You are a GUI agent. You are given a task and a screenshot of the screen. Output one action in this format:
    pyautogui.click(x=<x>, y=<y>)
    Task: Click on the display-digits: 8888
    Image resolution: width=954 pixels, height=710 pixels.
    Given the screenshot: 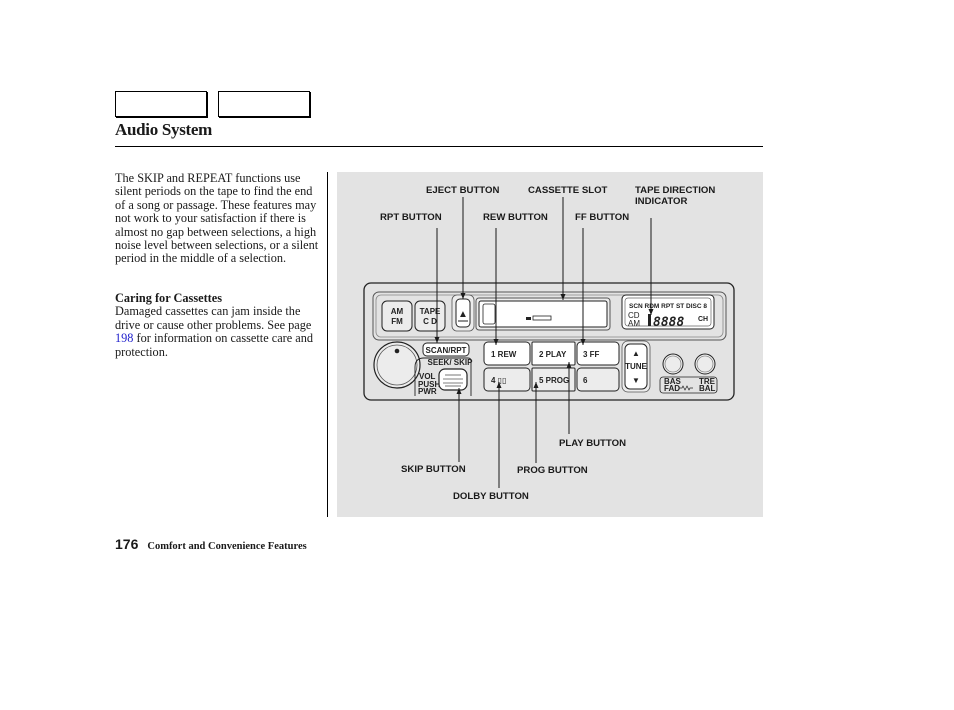 What is the action you would take?
    pyautogui.click(x=668, y=322)
    